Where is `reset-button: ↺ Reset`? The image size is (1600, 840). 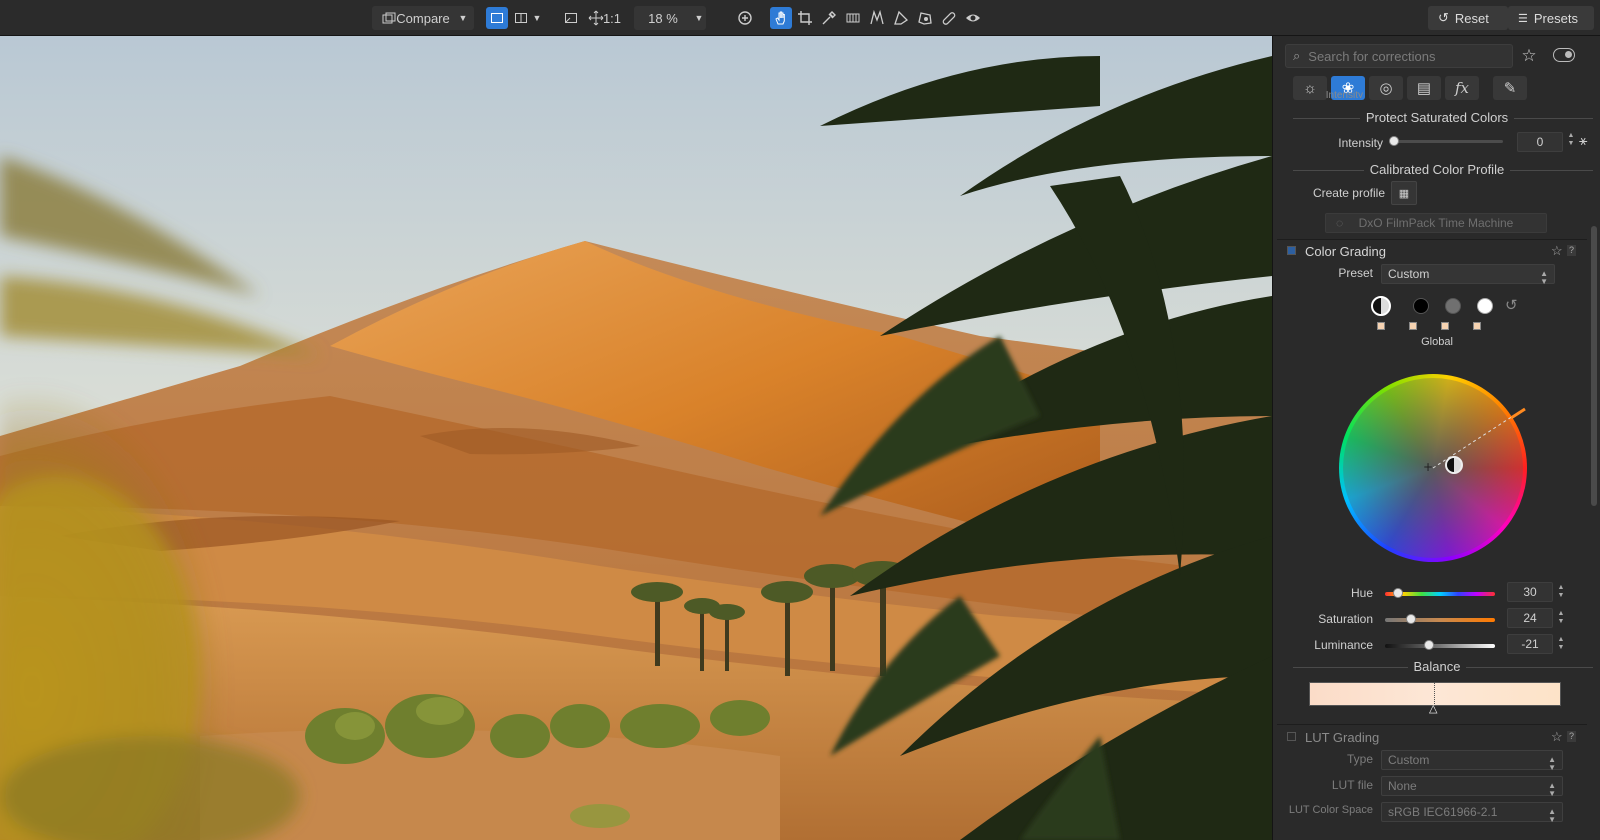
reset-button: ↺ Reset is located at coordinates (1468, 18).